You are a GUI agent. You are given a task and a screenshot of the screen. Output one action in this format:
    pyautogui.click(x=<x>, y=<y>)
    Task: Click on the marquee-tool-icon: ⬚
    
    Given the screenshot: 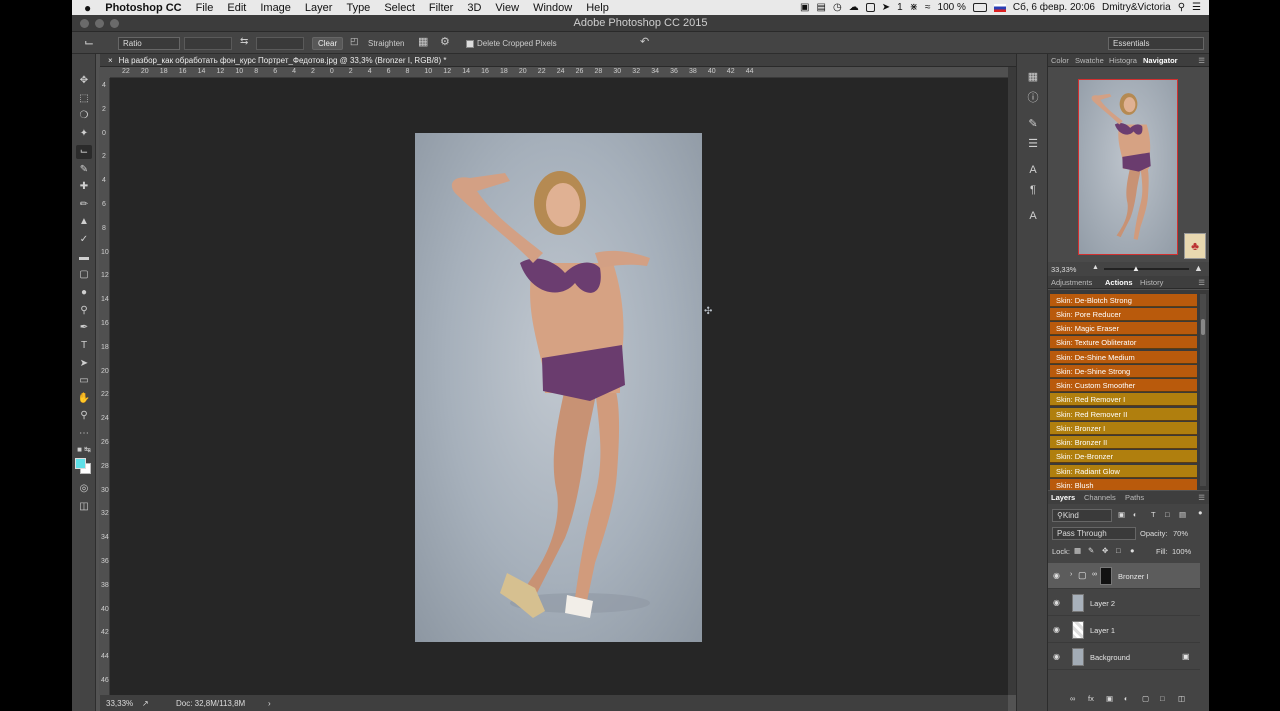 What is the action you would take?
    pyautogui.click(x=84, y=99)
    